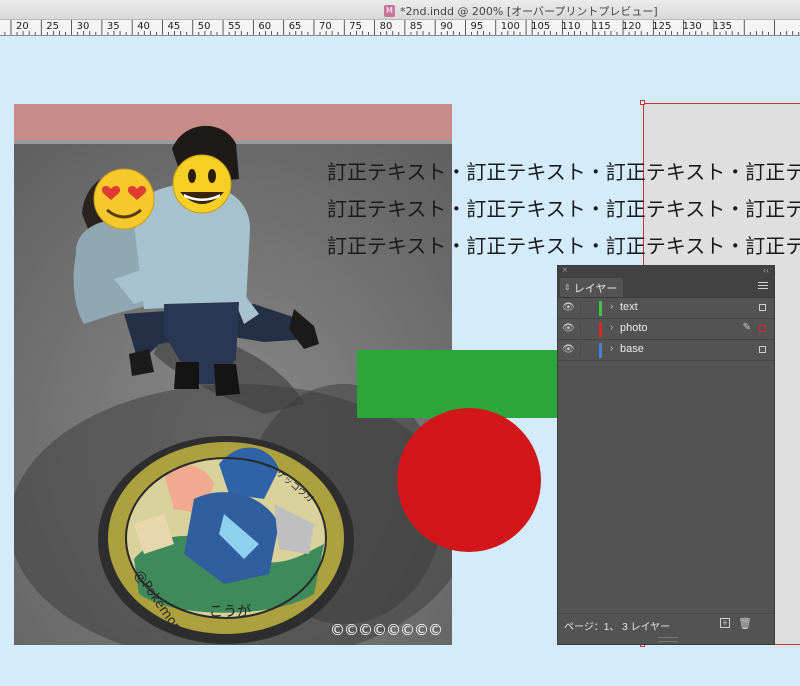 This screenshot has height=686, width=800. Describe the element at coordinates (571, 26) in the screenshot. I see `ruler-label: 110` at that location.